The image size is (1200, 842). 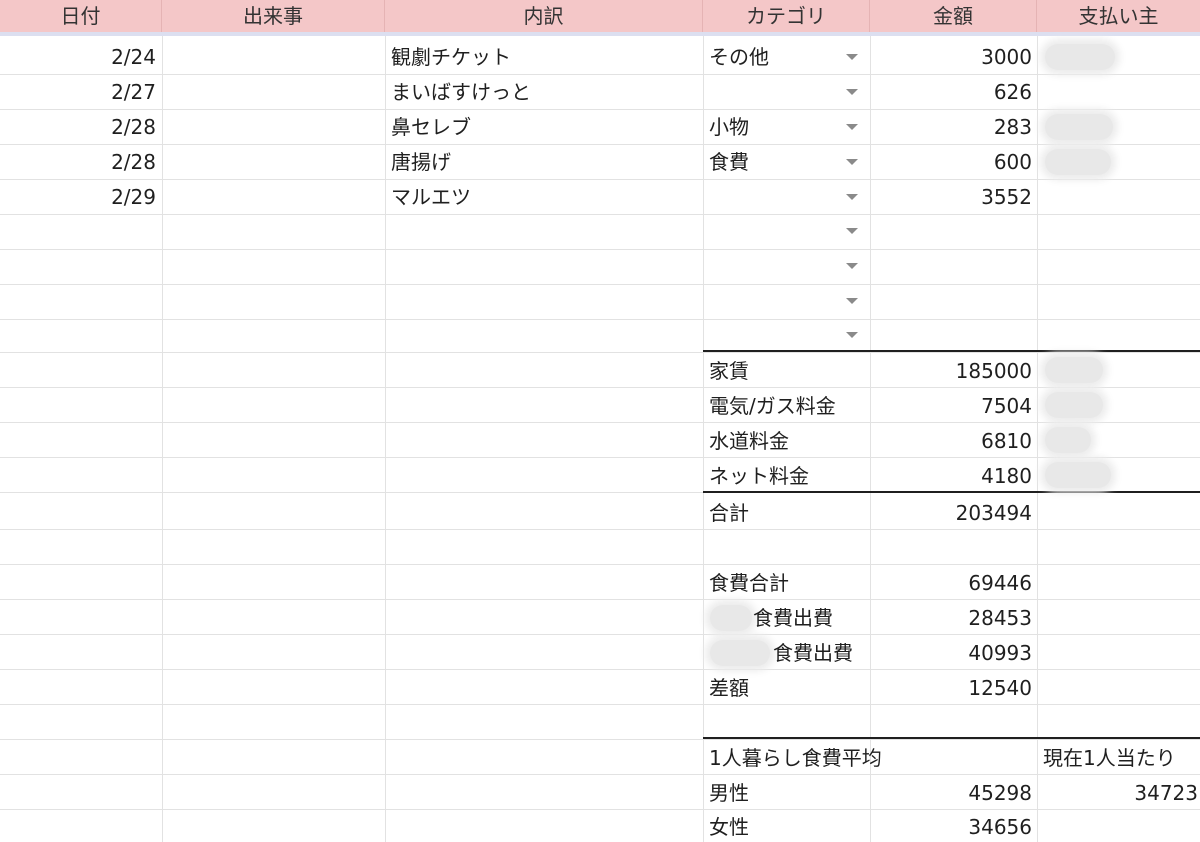 I want to click on column-header-payer: 支払い主, so click(x=1118, y=16).